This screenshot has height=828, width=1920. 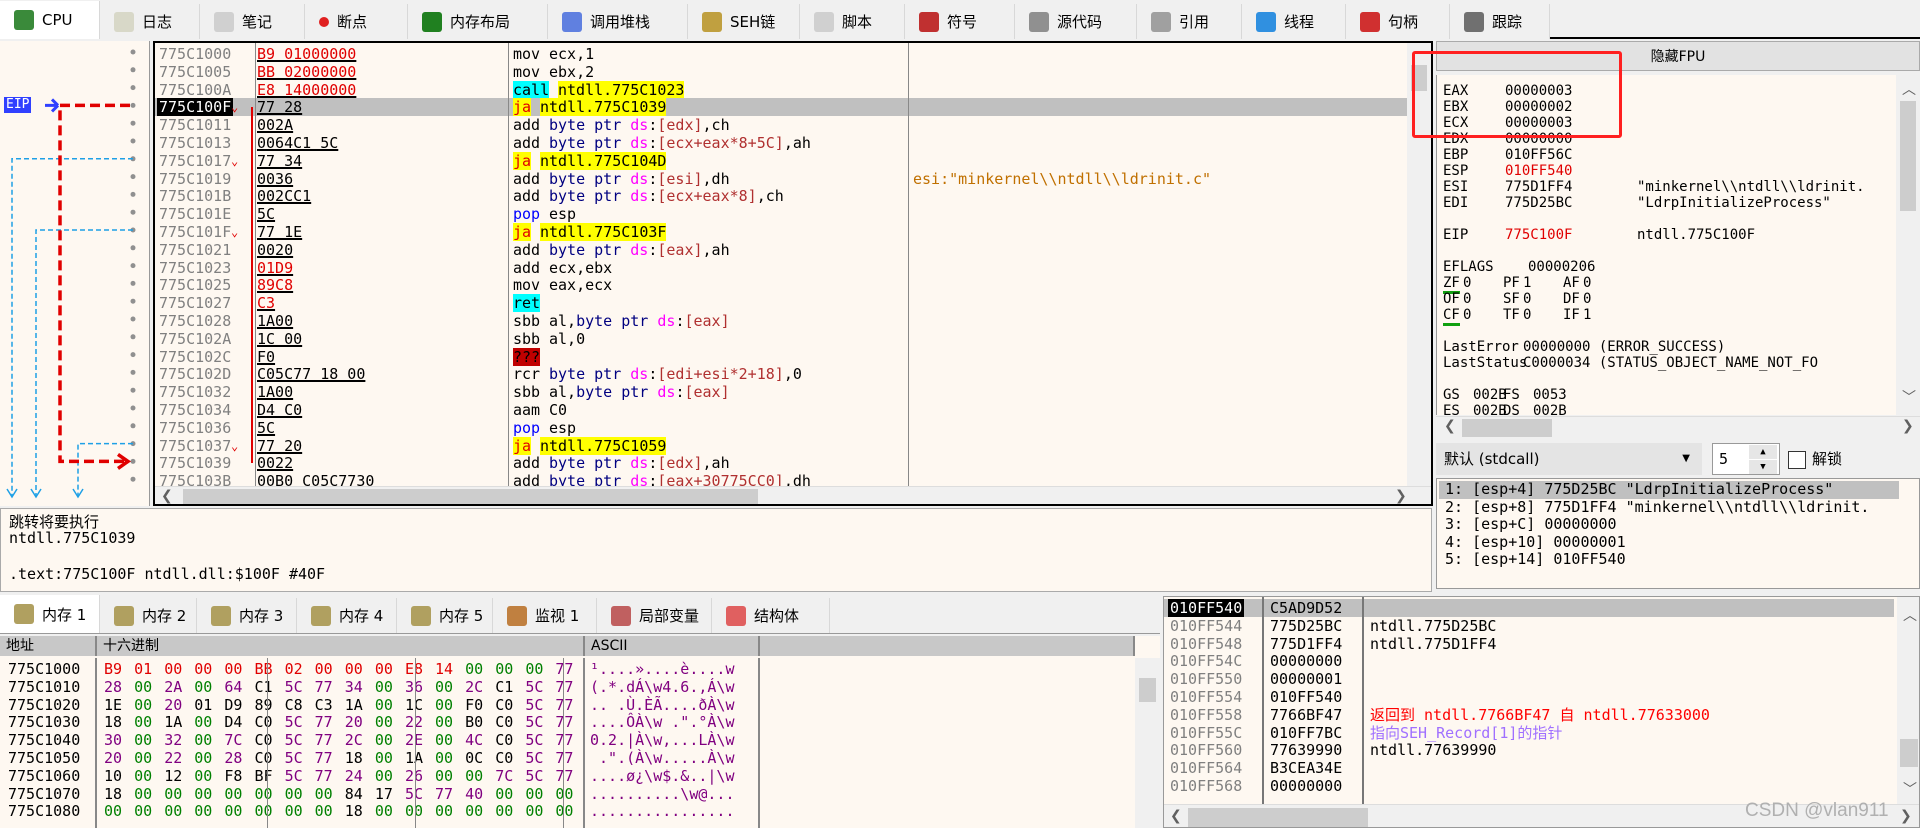 What do you see at coordinates (1529, 733) in the screenshot?
I see `stack-row: 010FF55C 010FF7BC 指向SEH_Record[1]的指针` at bounding box center [1529, 733].